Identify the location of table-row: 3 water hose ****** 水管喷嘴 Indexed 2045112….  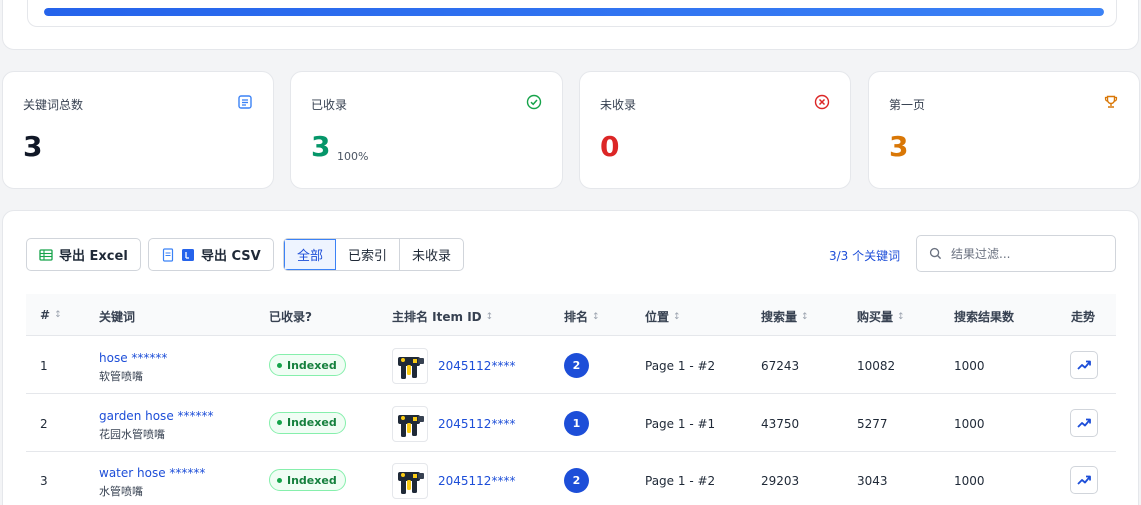
(571, 478).